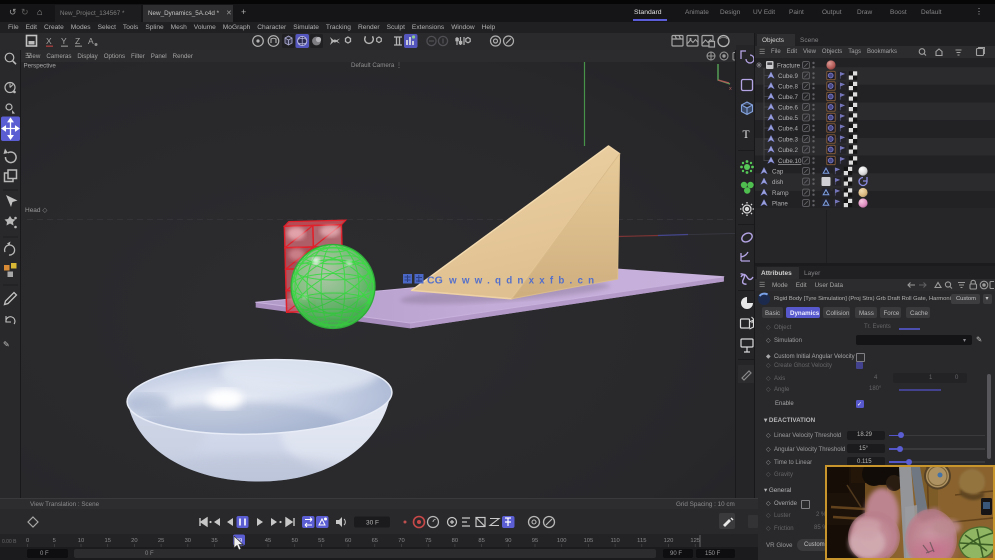  I want to click on svg-text: 45, so click(268, 541).